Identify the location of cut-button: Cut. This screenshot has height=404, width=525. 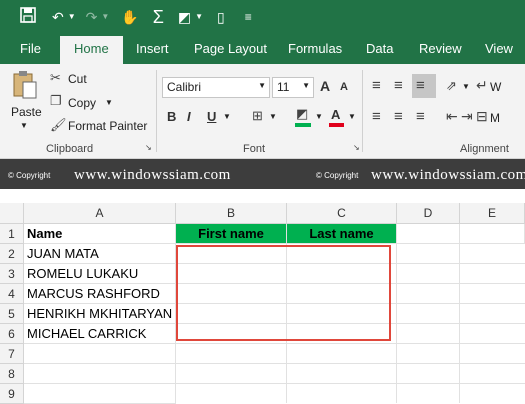
(77, 79).